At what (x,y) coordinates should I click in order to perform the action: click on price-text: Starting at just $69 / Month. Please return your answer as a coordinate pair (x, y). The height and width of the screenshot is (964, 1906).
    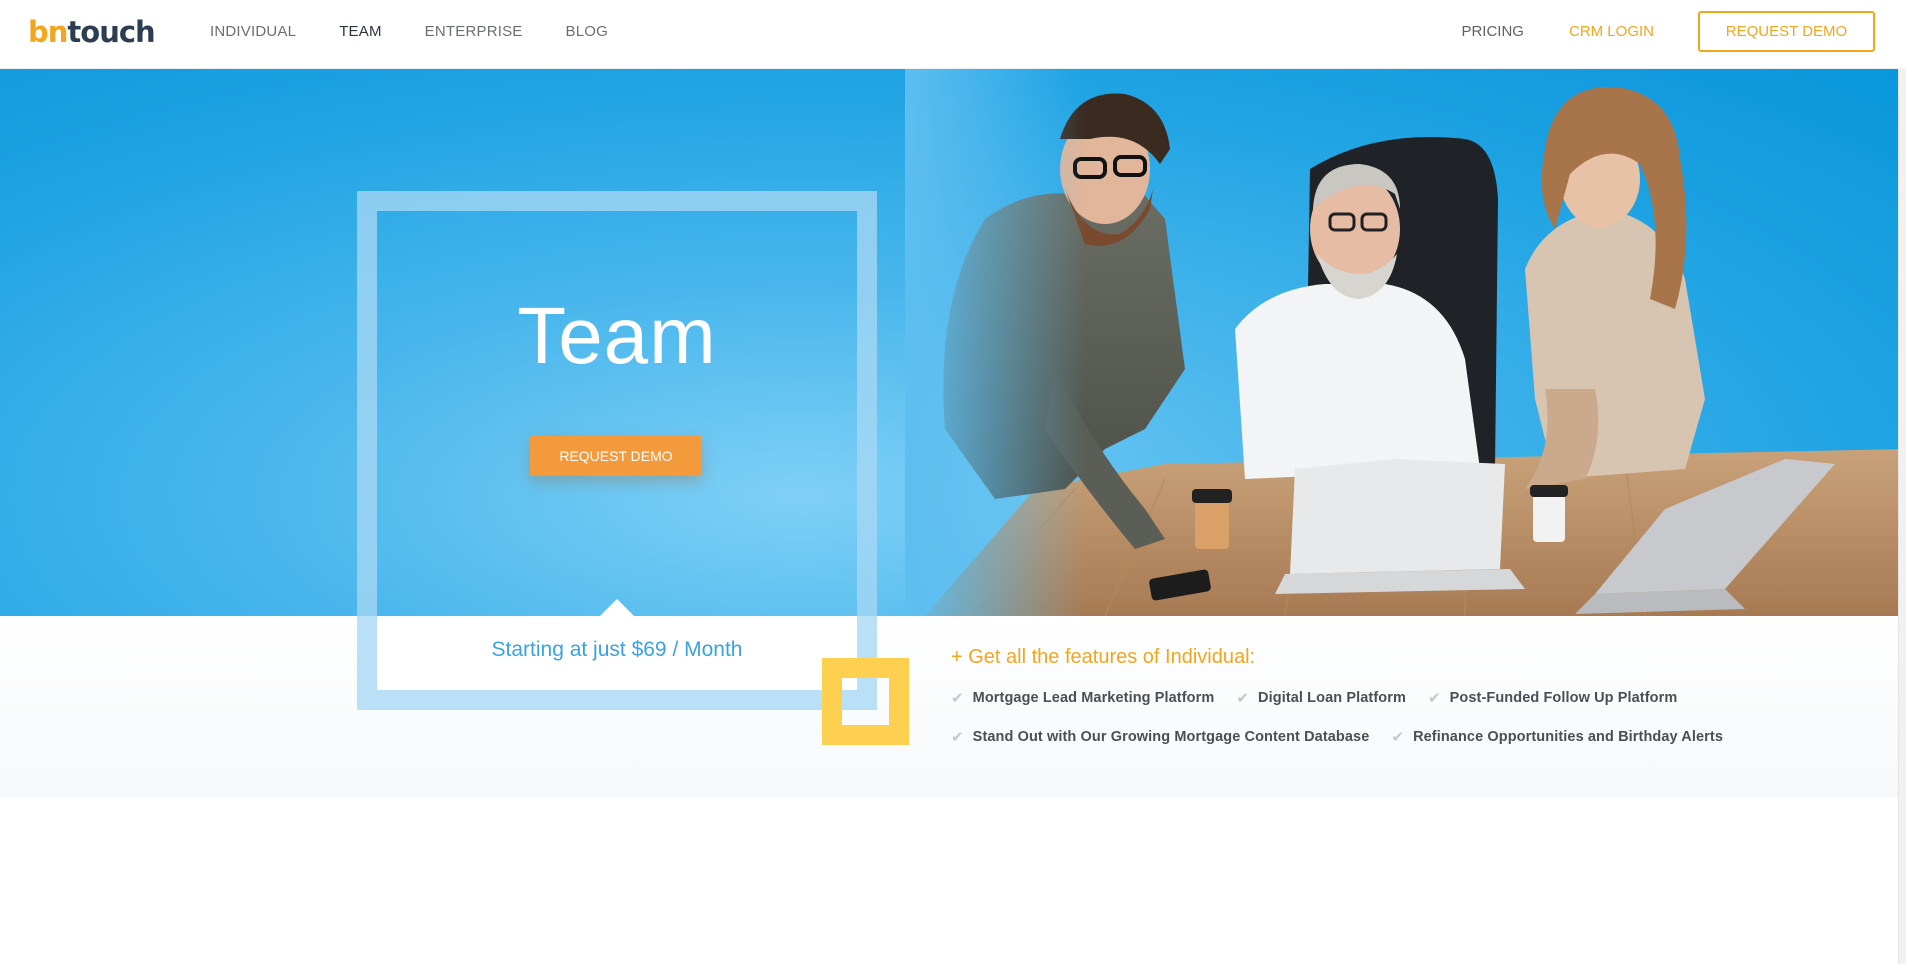
    Looking at the image, I should click on (617, 649).